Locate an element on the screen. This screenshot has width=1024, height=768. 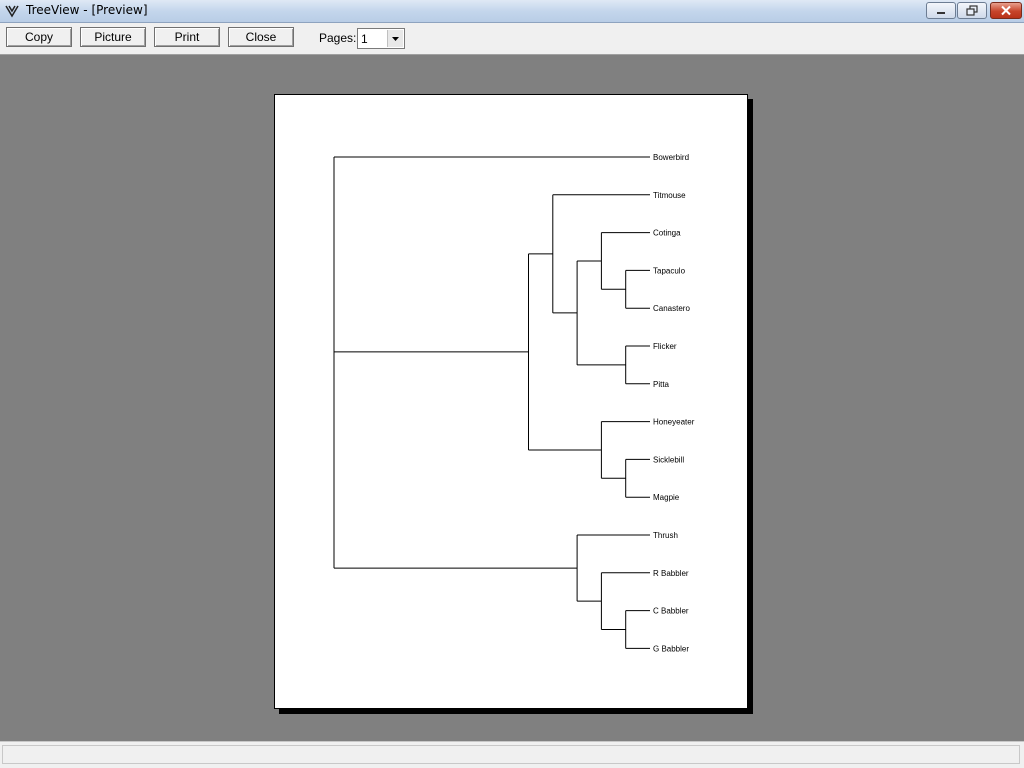
treeview-app-icon is located at coordinates (12, 11).